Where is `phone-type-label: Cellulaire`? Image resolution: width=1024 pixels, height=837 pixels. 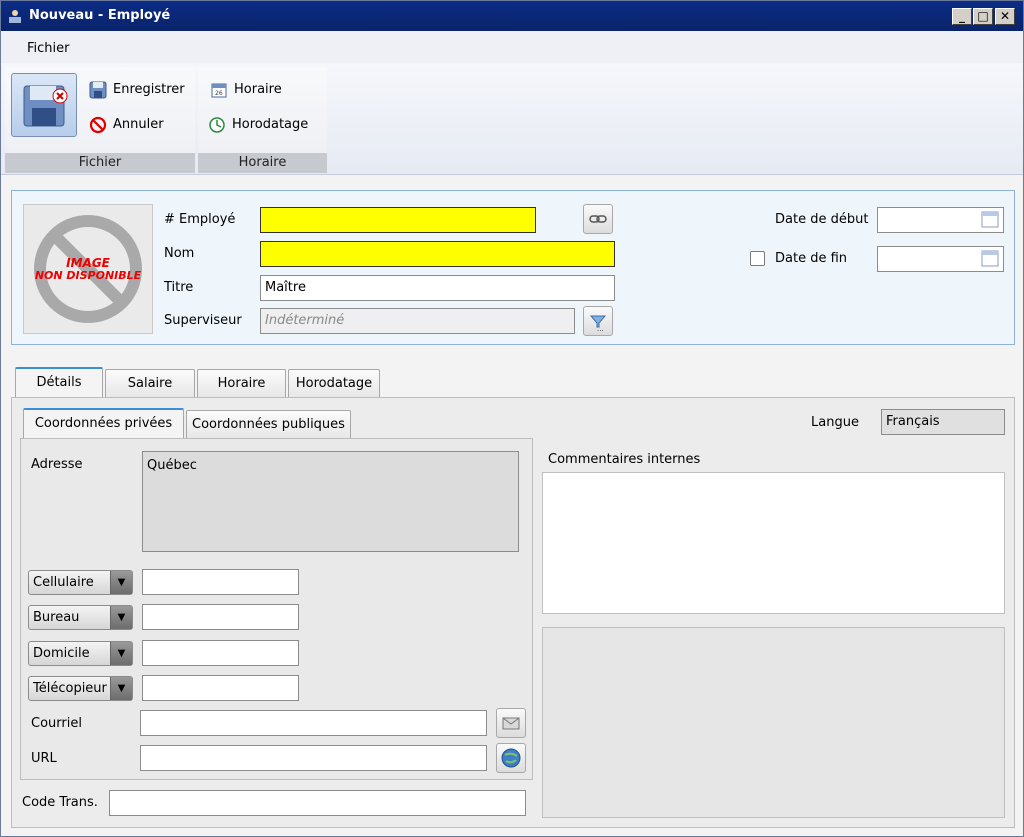
phone-type-label: Cellulaire is located at coordinates (63, 582).